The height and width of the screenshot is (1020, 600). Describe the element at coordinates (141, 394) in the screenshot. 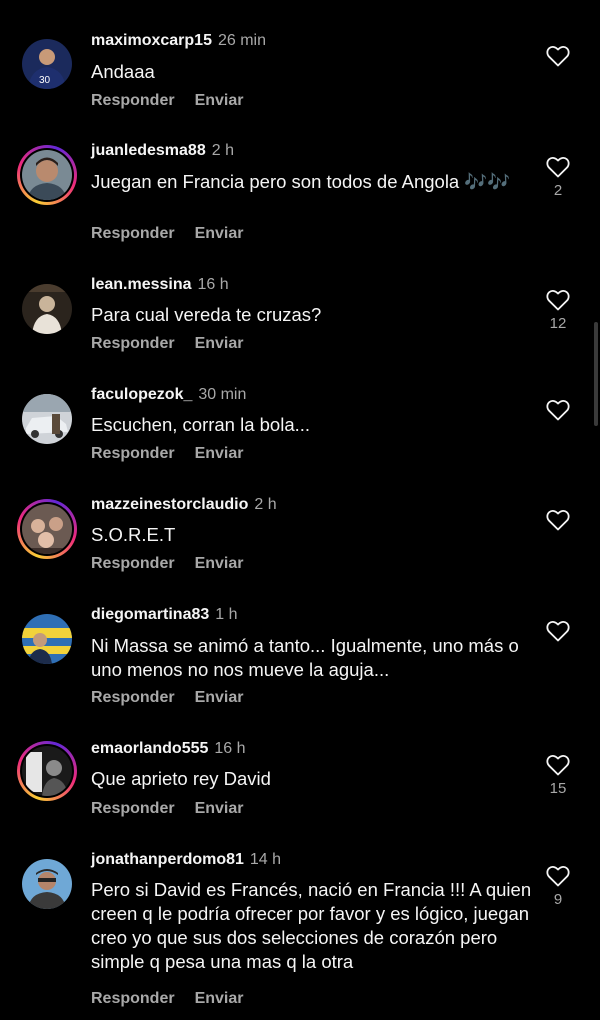

I see `comment-username: faculopezok_` at that location.